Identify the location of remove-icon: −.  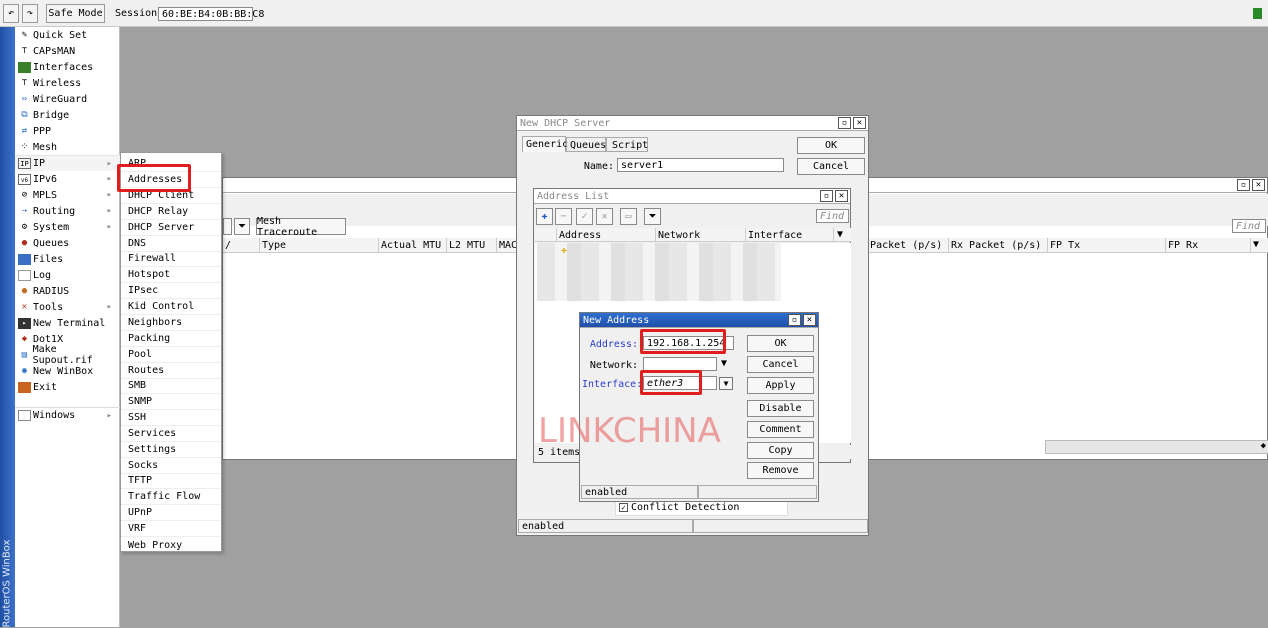
(563, 216).